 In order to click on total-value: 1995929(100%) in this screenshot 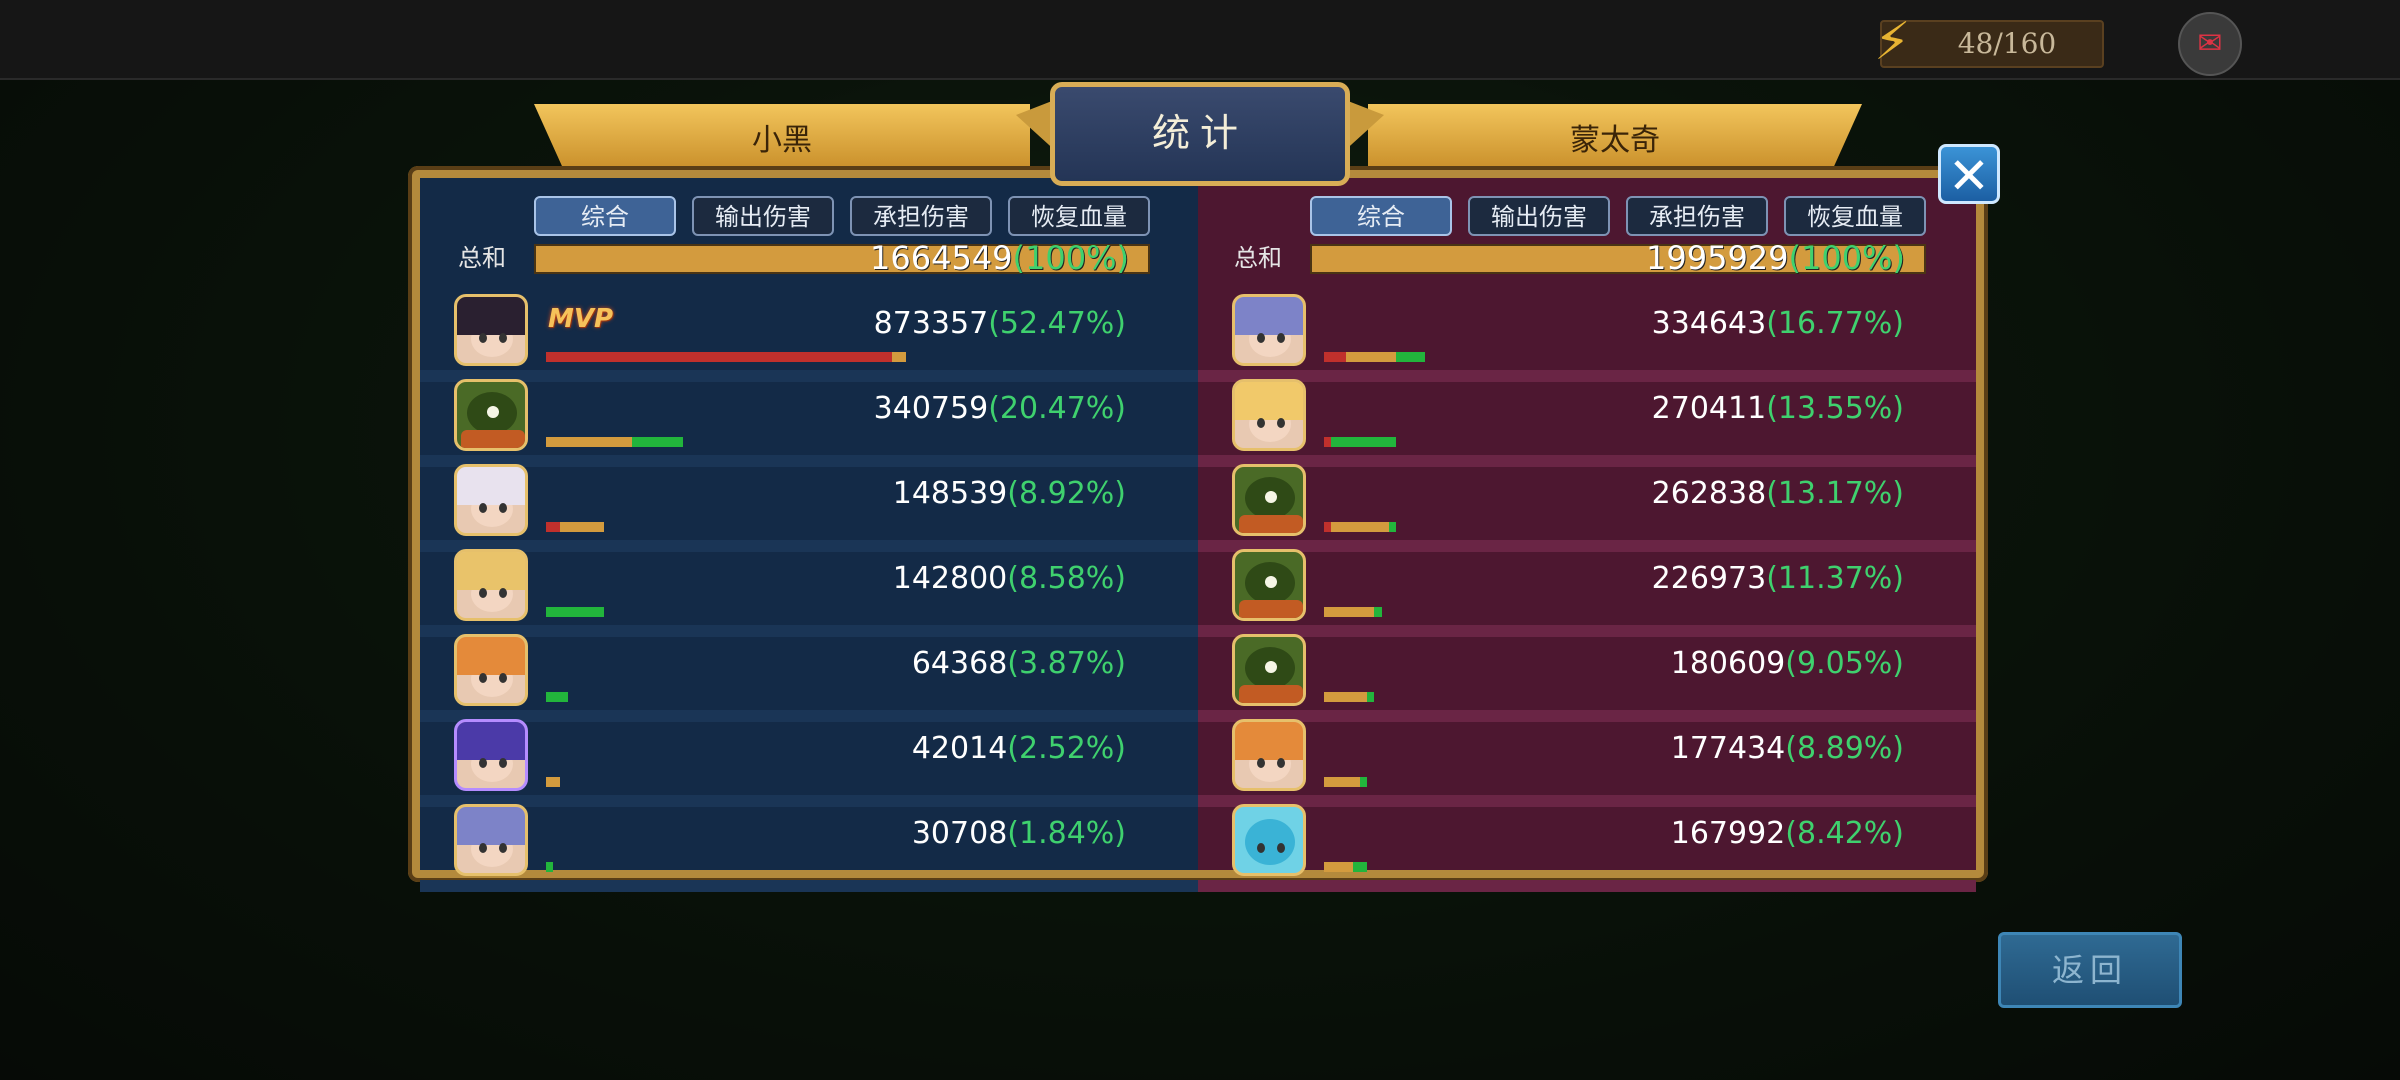, I will do `click(1775, 258)`.